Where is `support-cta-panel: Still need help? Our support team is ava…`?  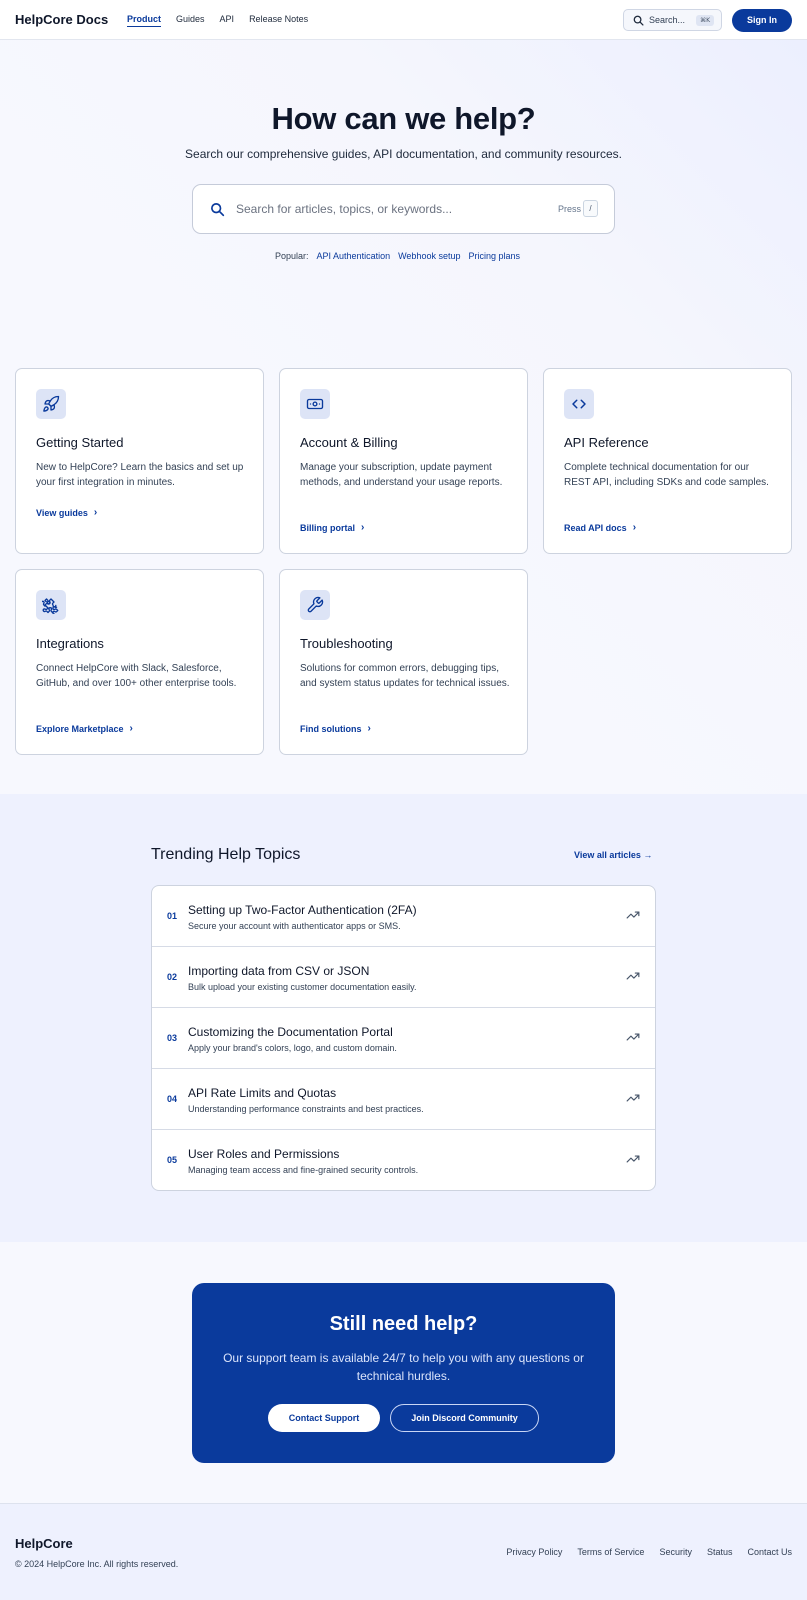
support-cta-panel: Still need help? Our support team is ava… is located at coordinates (403, 1373).